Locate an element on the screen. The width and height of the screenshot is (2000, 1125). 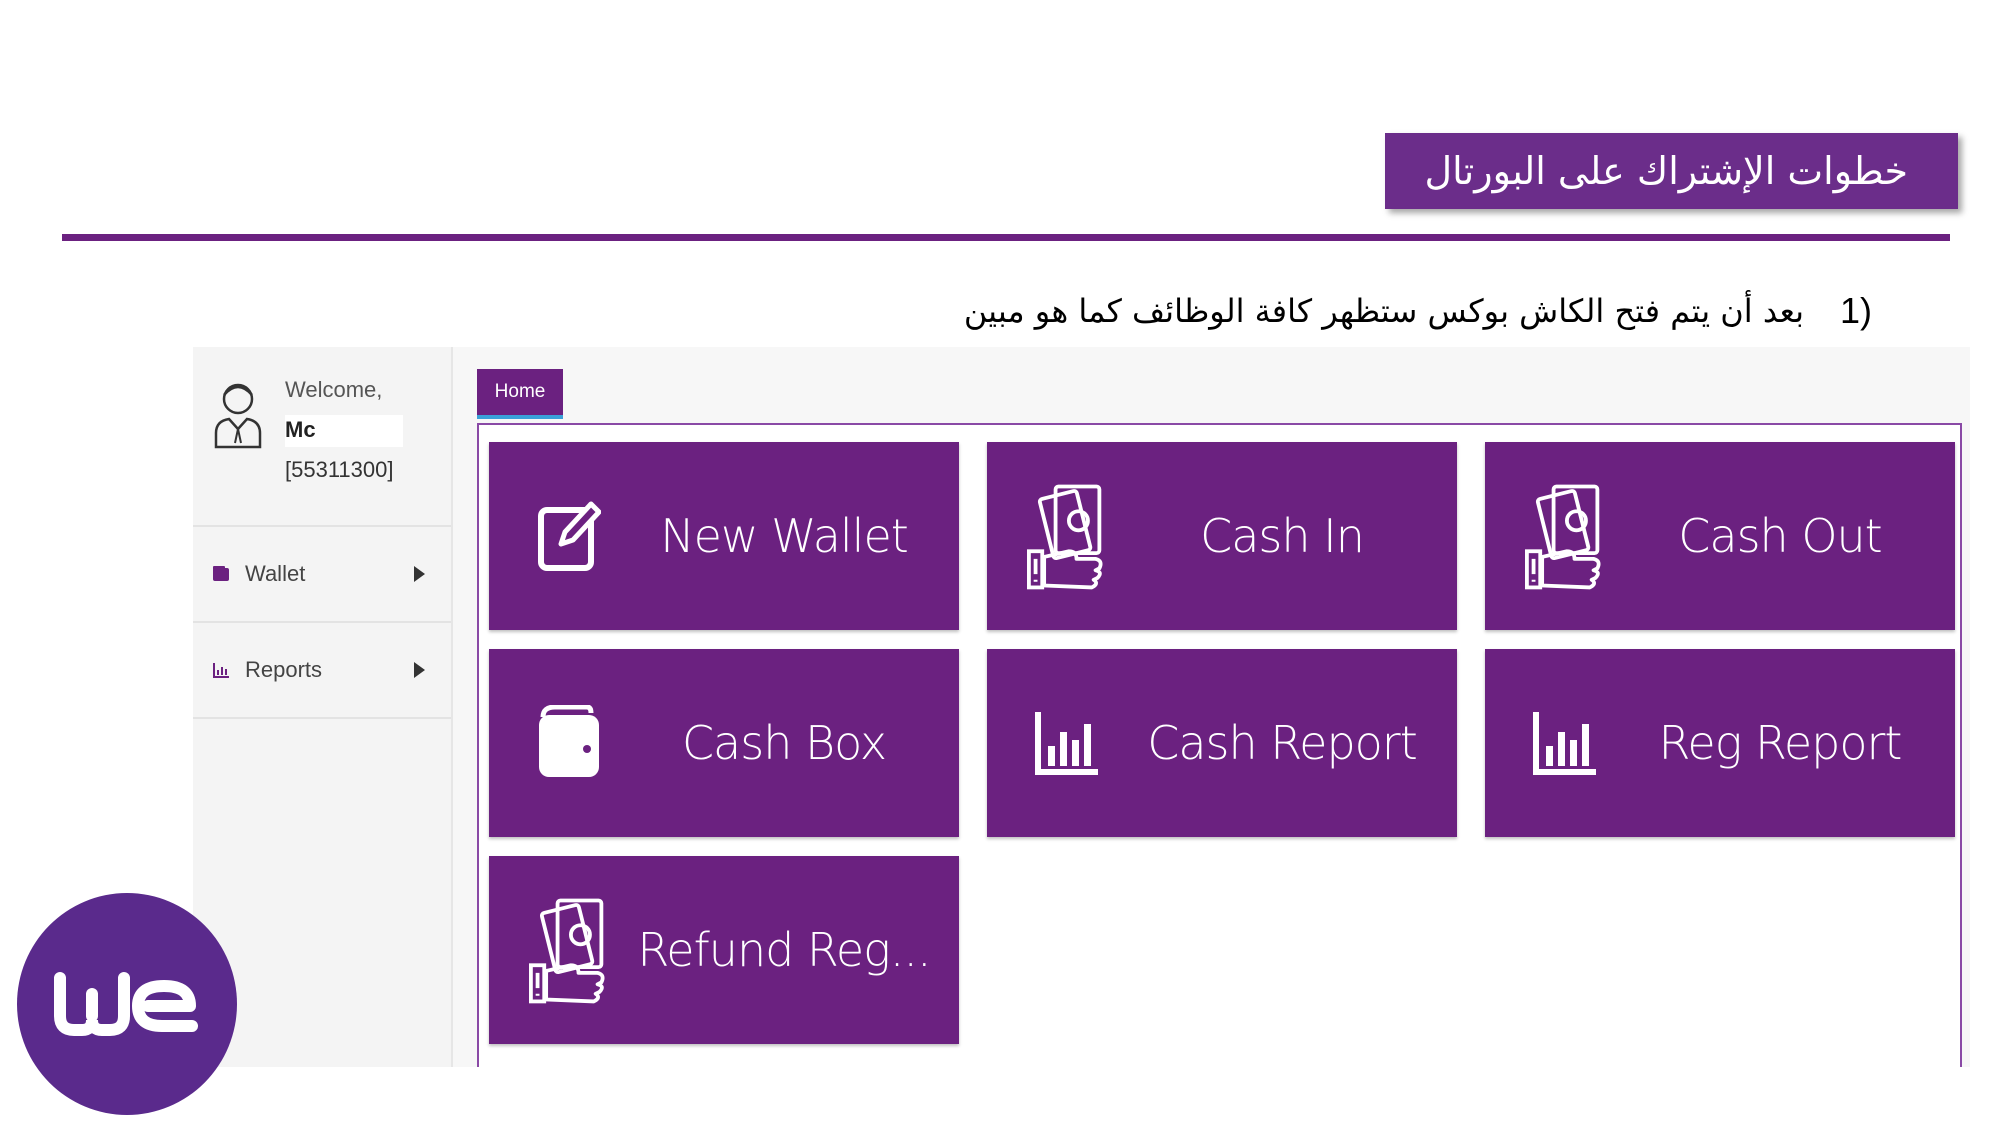
welcome-text: Welcome, is located at coordinates (334, 389).